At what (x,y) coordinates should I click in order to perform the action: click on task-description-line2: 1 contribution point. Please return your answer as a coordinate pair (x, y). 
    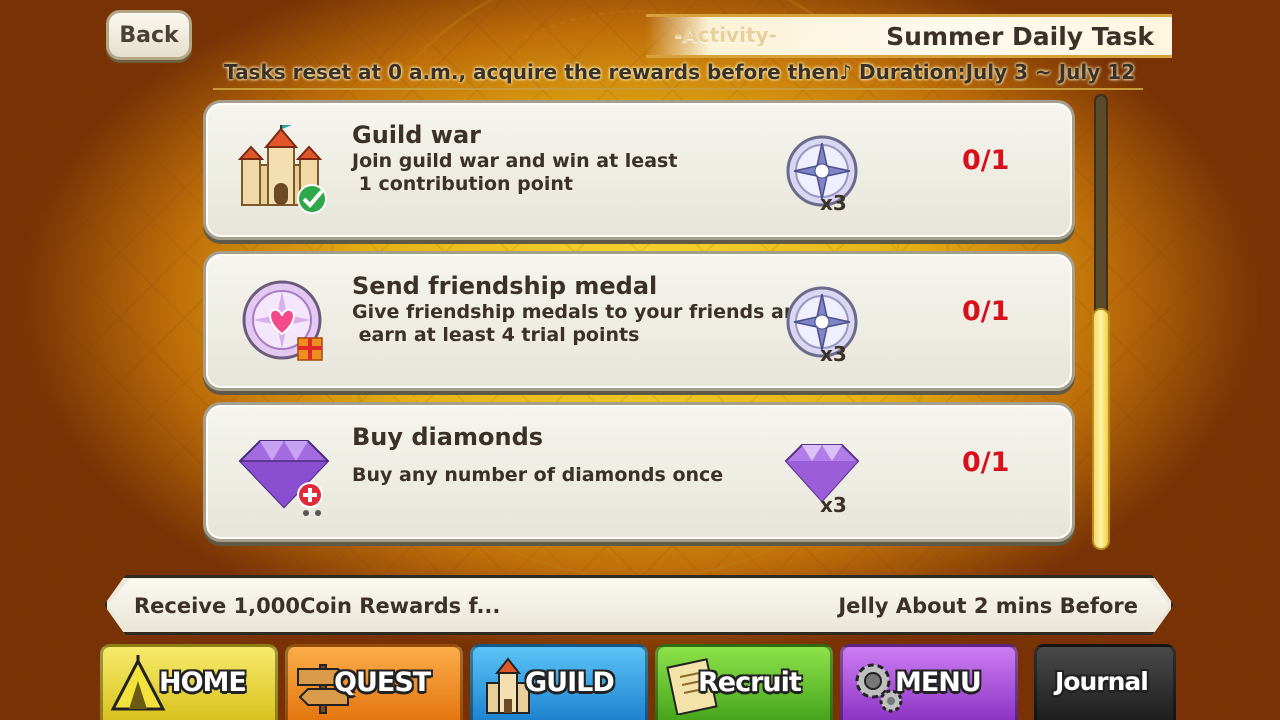
    Looking at the image, I should click on (462, 184).